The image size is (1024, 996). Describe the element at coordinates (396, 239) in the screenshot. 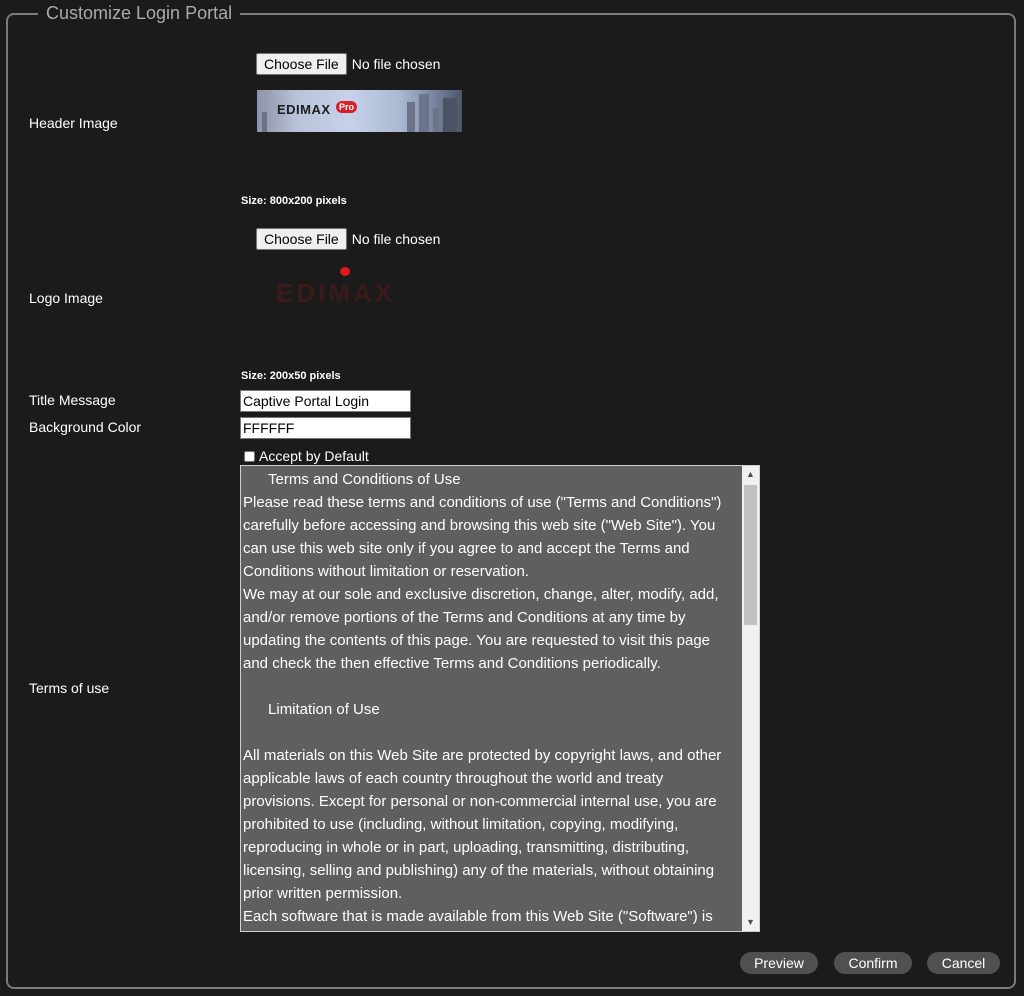

I see `logo-image-file-status: No file chosen` at that location.